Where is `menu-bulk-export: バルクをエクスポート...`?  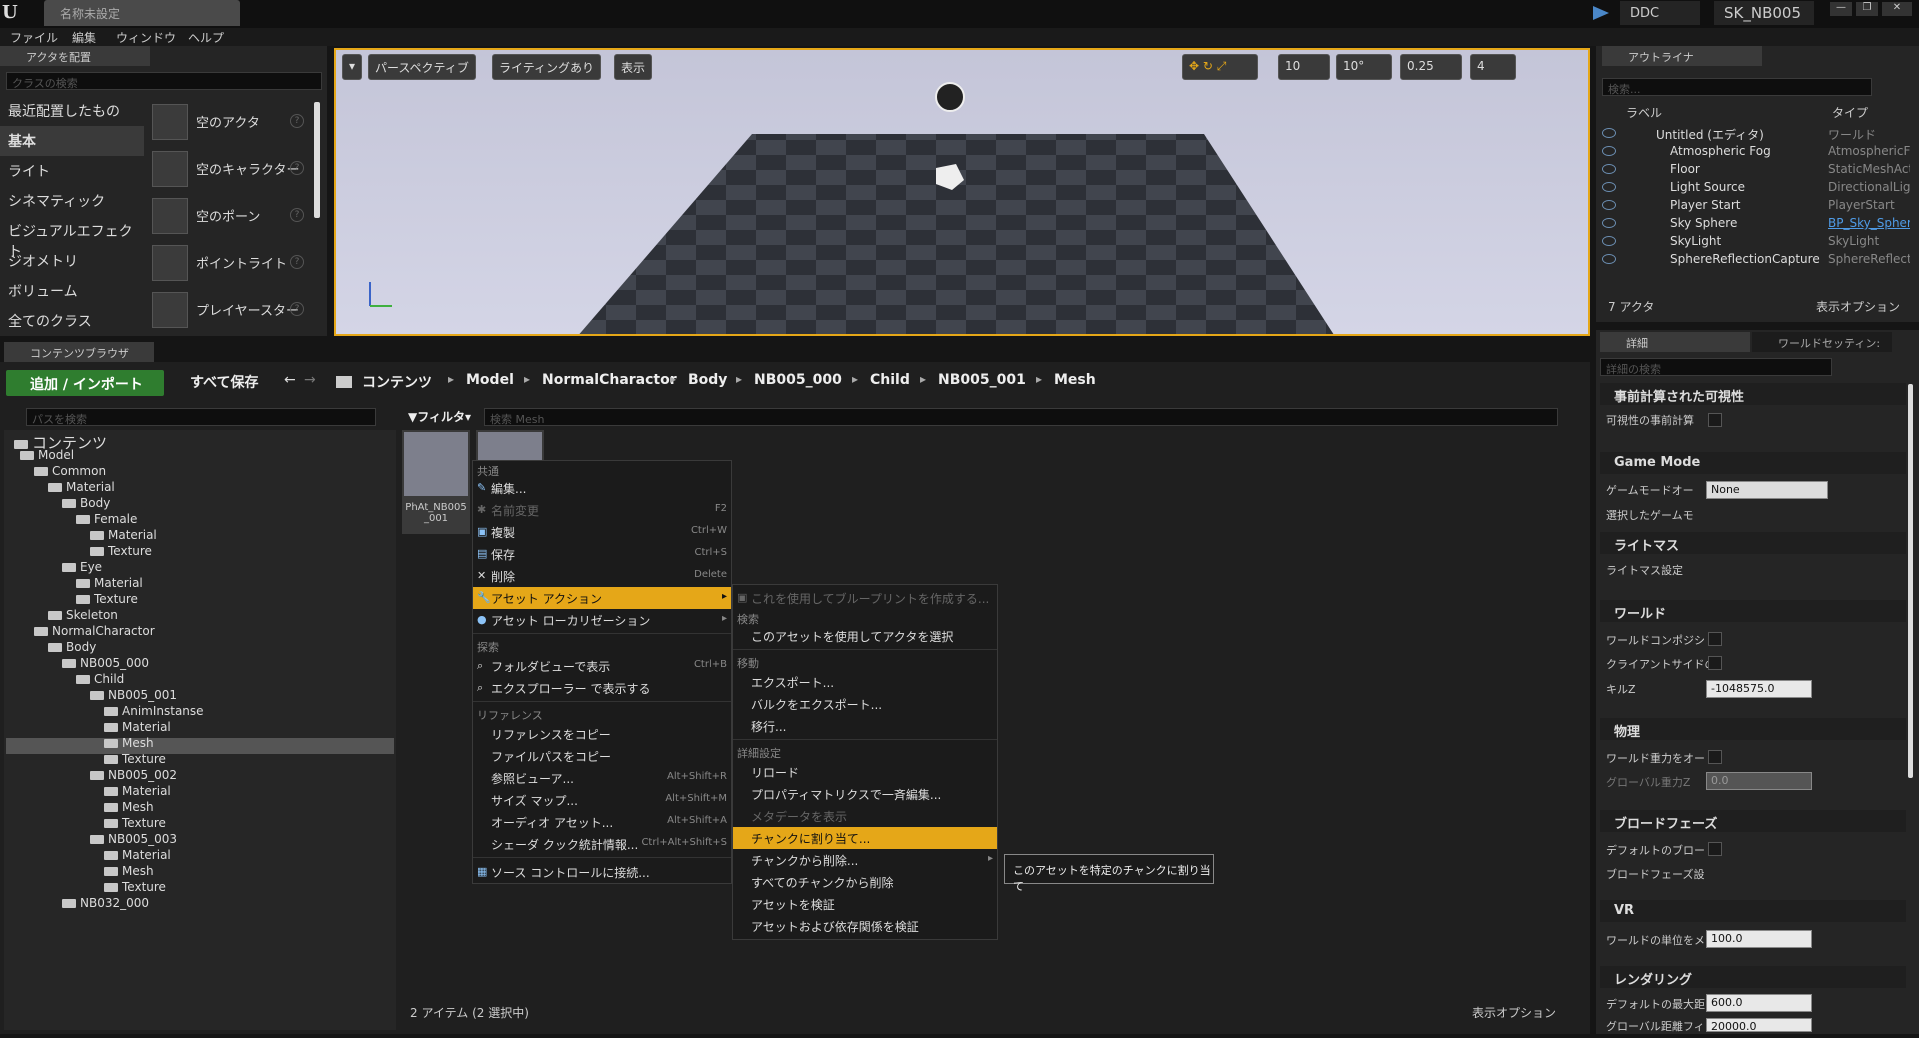 menu-bulk-export: バルクをエクスポート... is located at coordinates (865, 704).